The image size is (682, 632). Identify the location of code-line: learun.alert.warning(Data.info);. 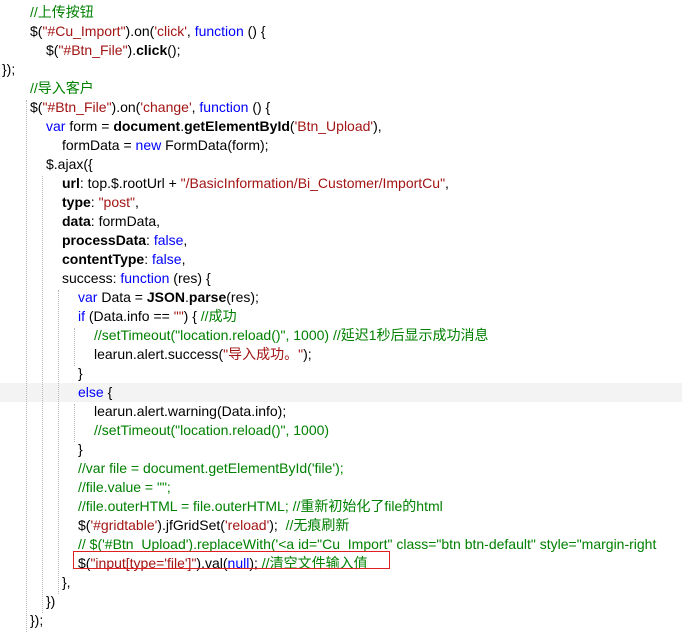
(341, 411).